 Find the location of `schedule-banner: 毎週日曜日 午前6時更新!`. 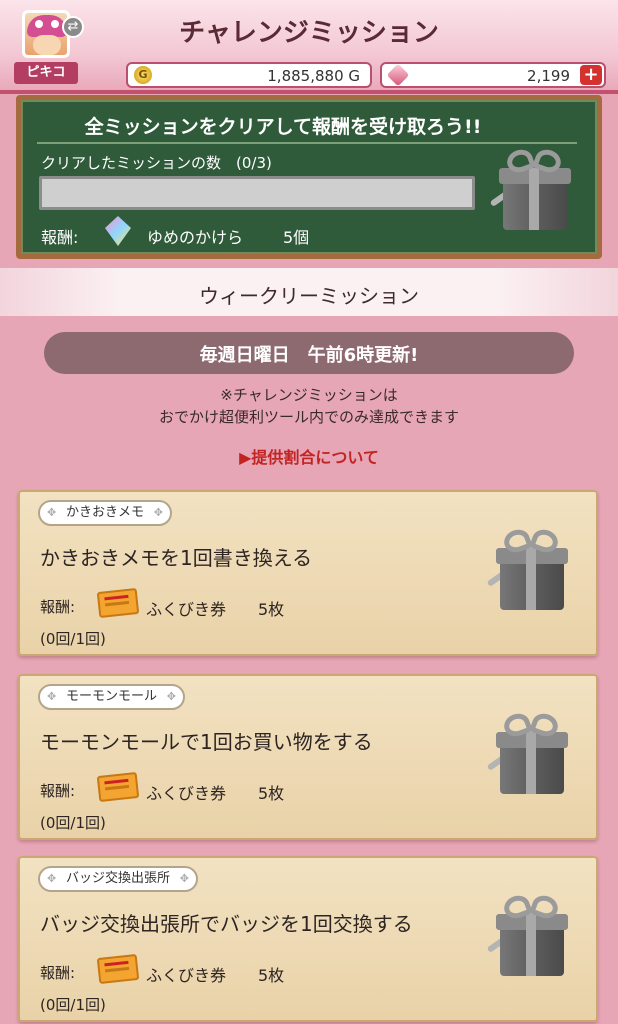

schedule-banner: 毎週日曜日 午前6時更新! is located at coordinates (309, 353).